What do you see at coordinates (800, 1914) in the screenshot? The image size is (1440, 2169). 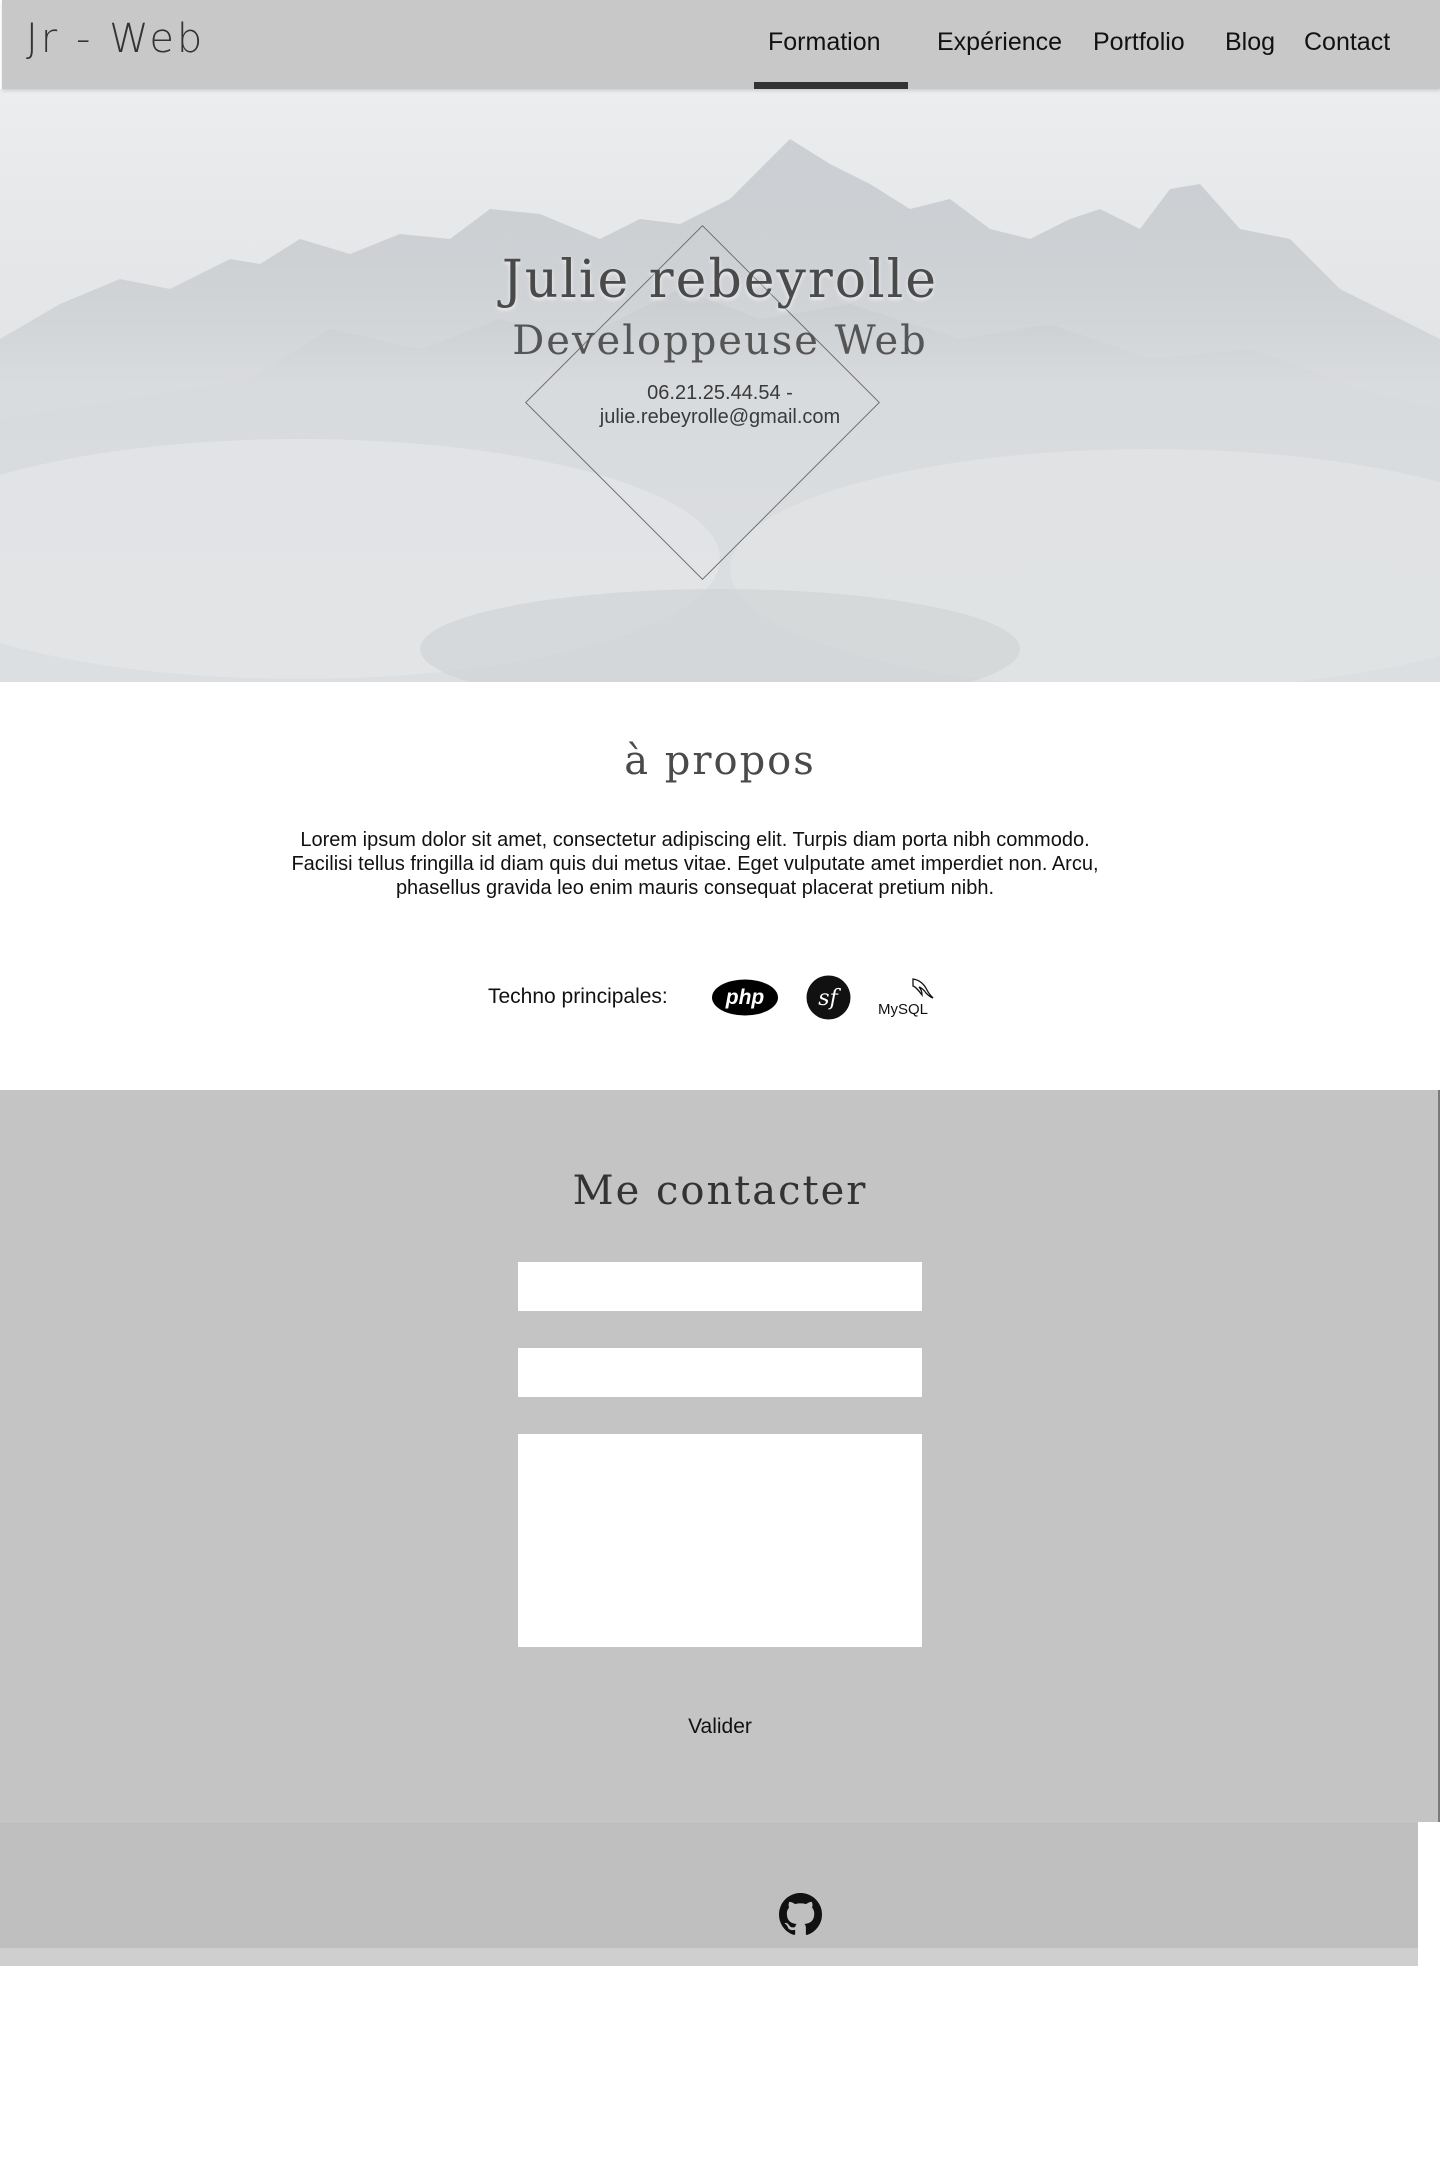 I see `github-icon` at bounding box center [800, 1914].